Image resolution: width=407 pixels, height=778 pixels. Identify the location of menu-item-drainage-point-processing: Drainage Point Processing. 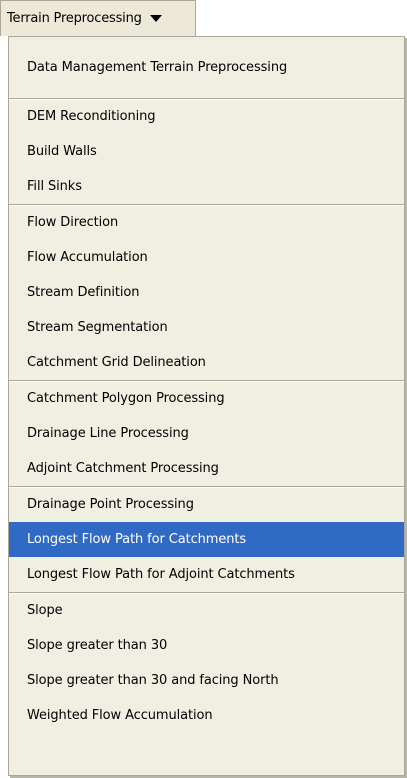
(206, 504).